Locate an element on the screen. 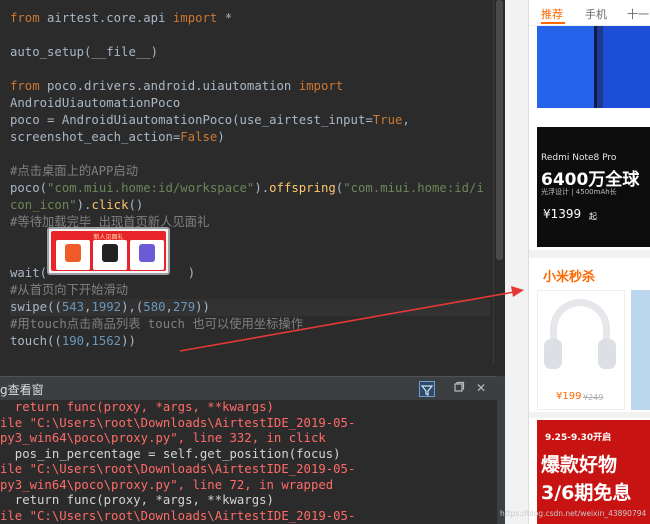 The width and height of the screenshot is (650, 524). log-panel-edge is located at coordinates (501, 450).